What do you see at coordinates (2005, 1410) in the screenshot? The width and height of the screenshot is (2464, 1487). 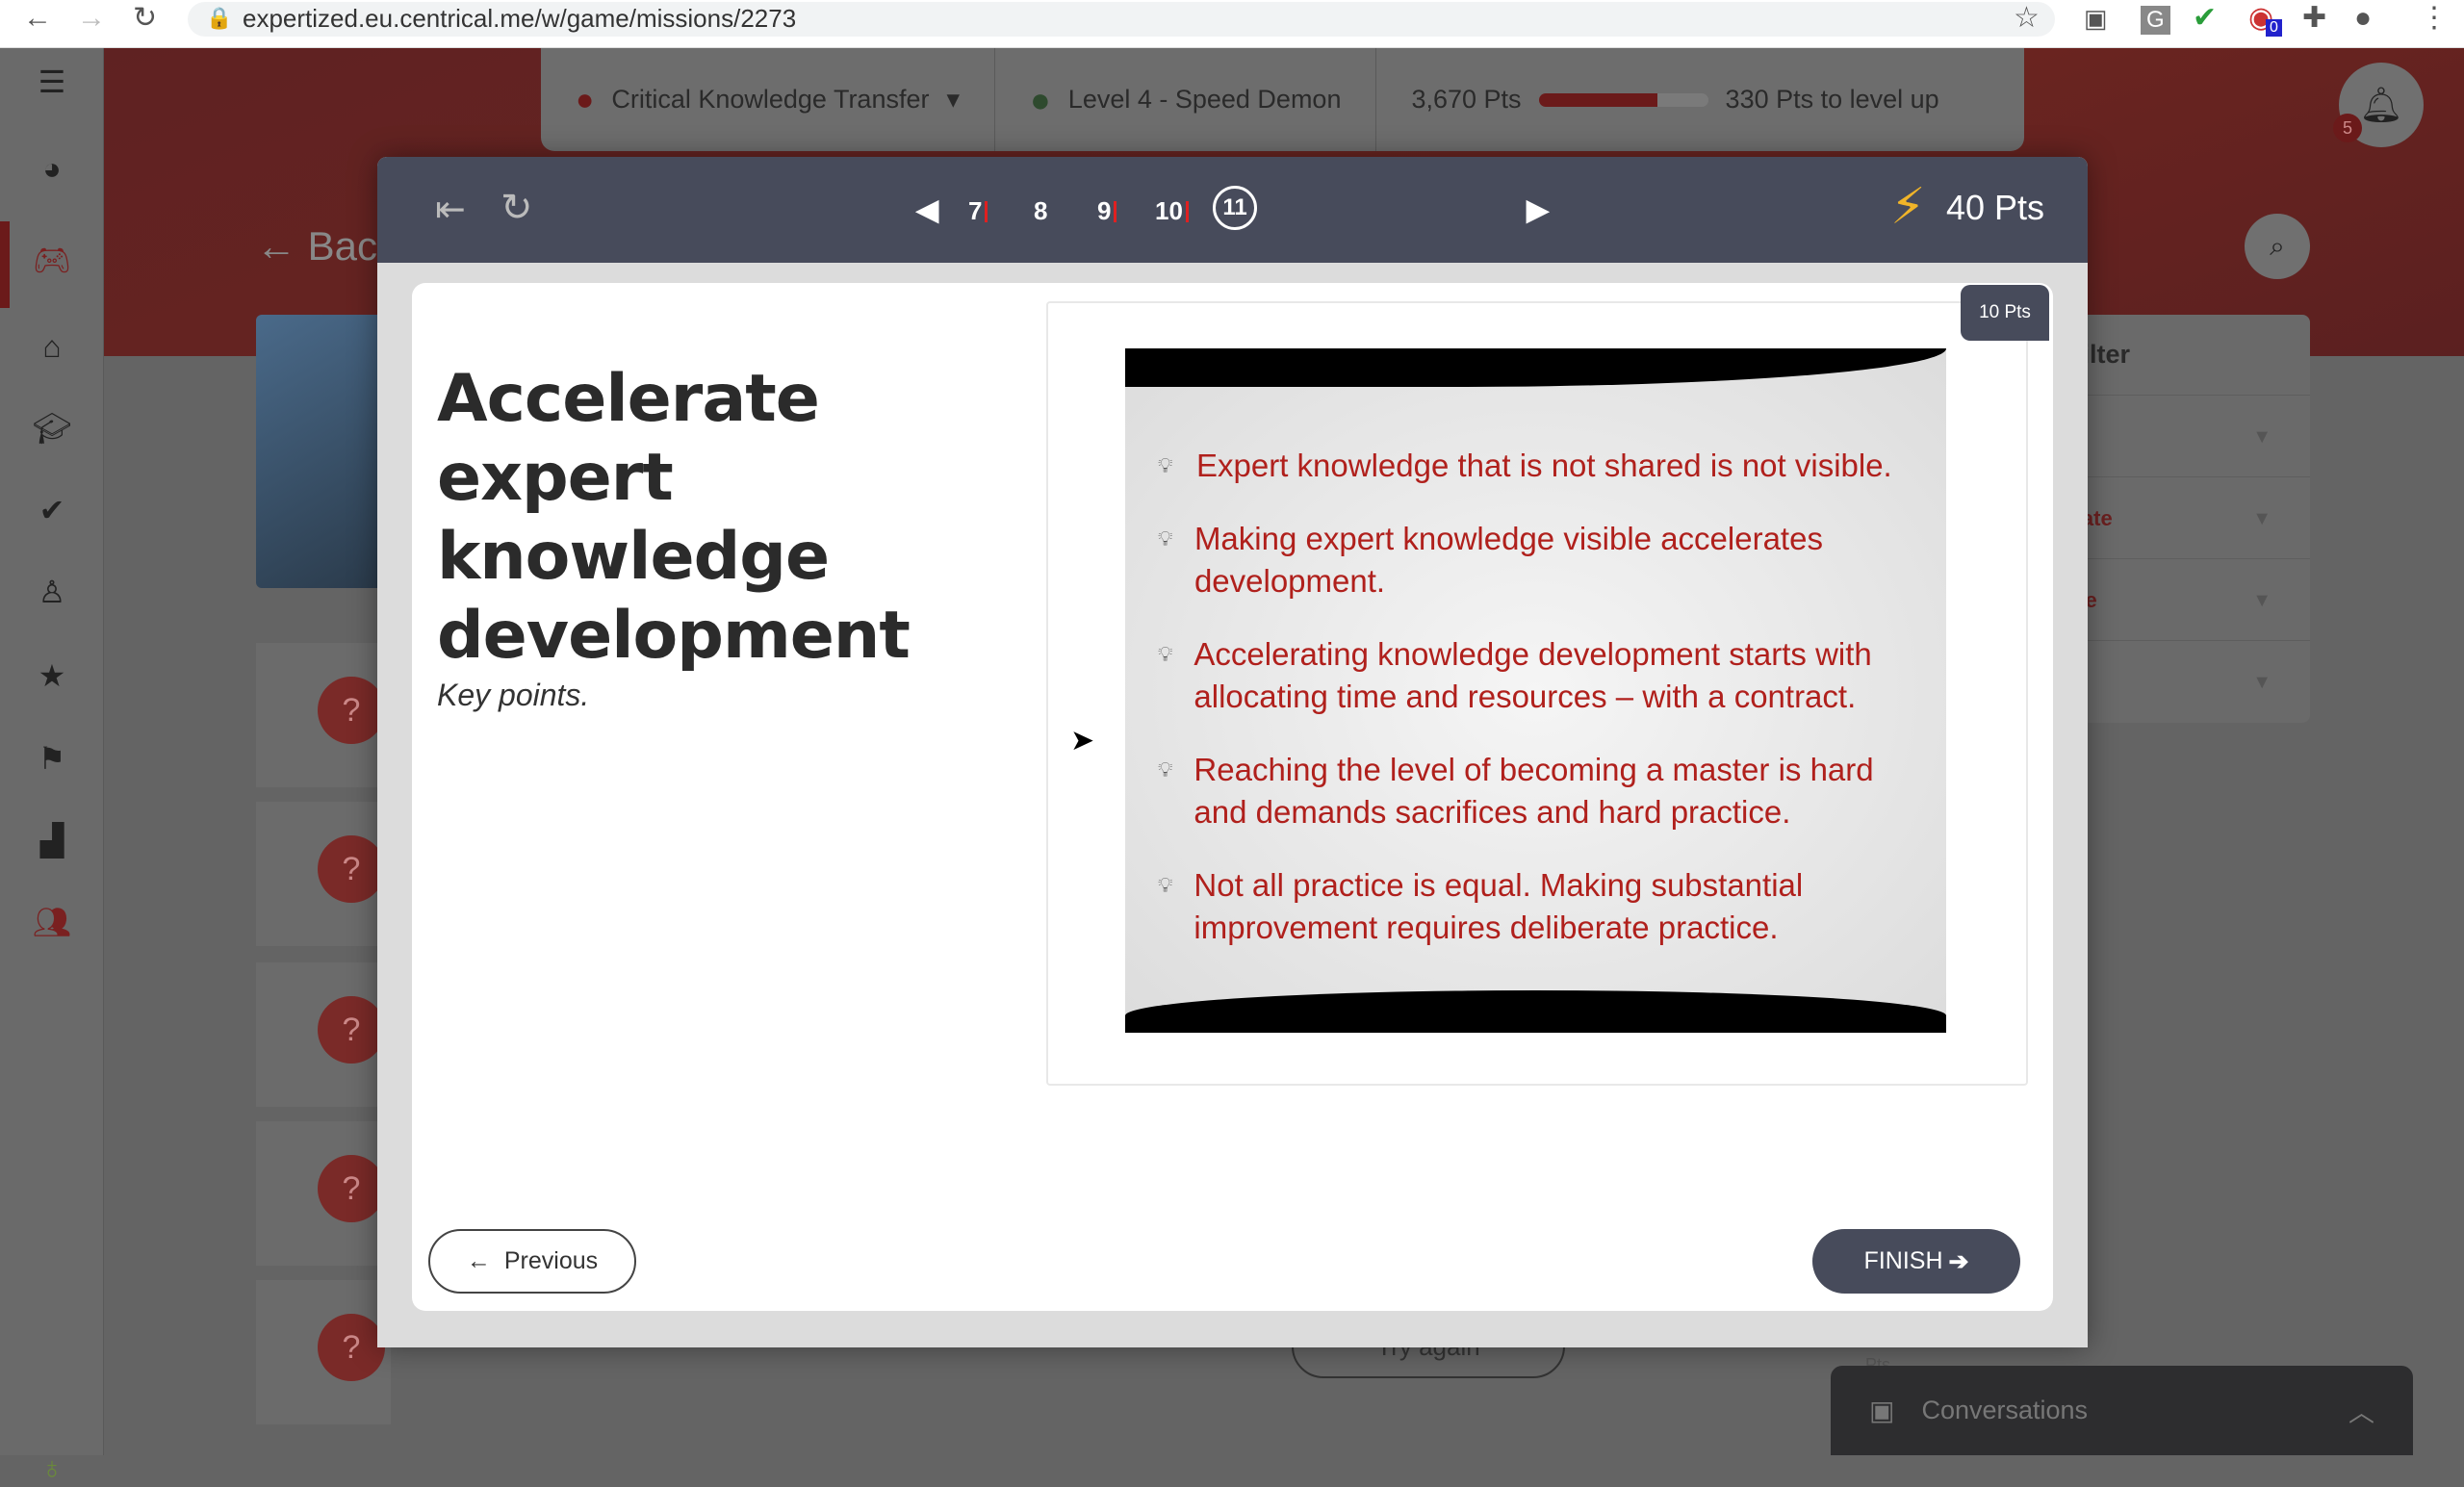 I see `conversations-label: Conversations` at bounding box center [2005, 1410].